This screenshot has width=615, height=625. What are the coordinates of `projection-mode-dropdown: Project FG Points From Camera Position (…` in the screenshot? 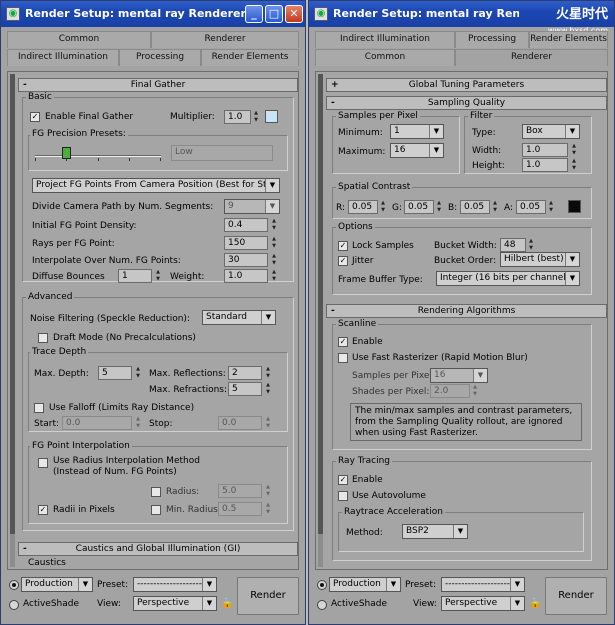 It's located at (156, 185).